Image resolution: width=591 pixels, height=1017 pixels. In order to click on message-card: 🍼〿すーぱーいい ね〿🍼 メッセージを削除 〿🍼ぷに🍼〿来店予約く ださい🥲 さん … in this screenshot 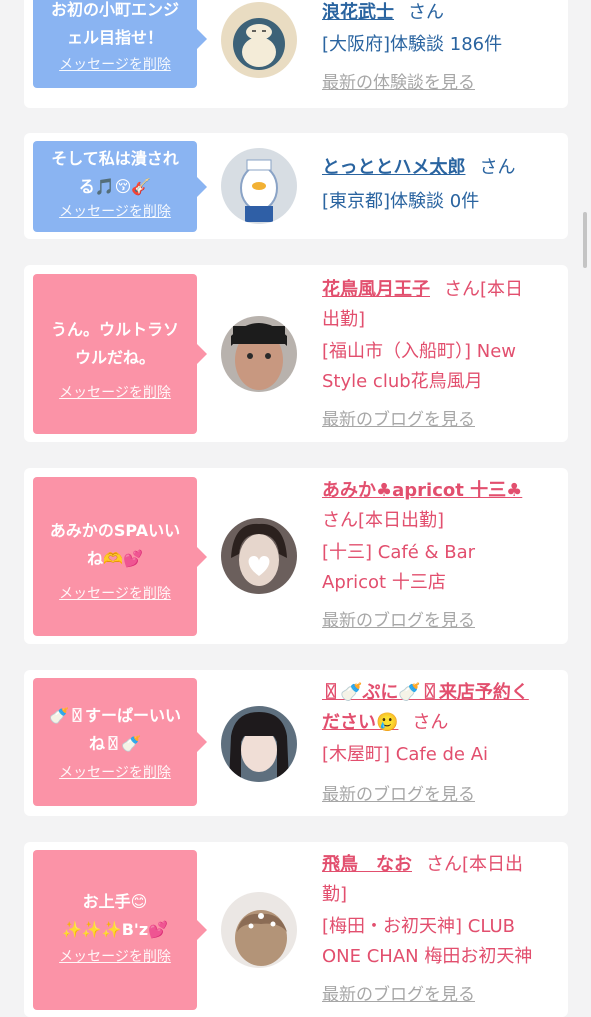, I will do `click(296, 743)`.